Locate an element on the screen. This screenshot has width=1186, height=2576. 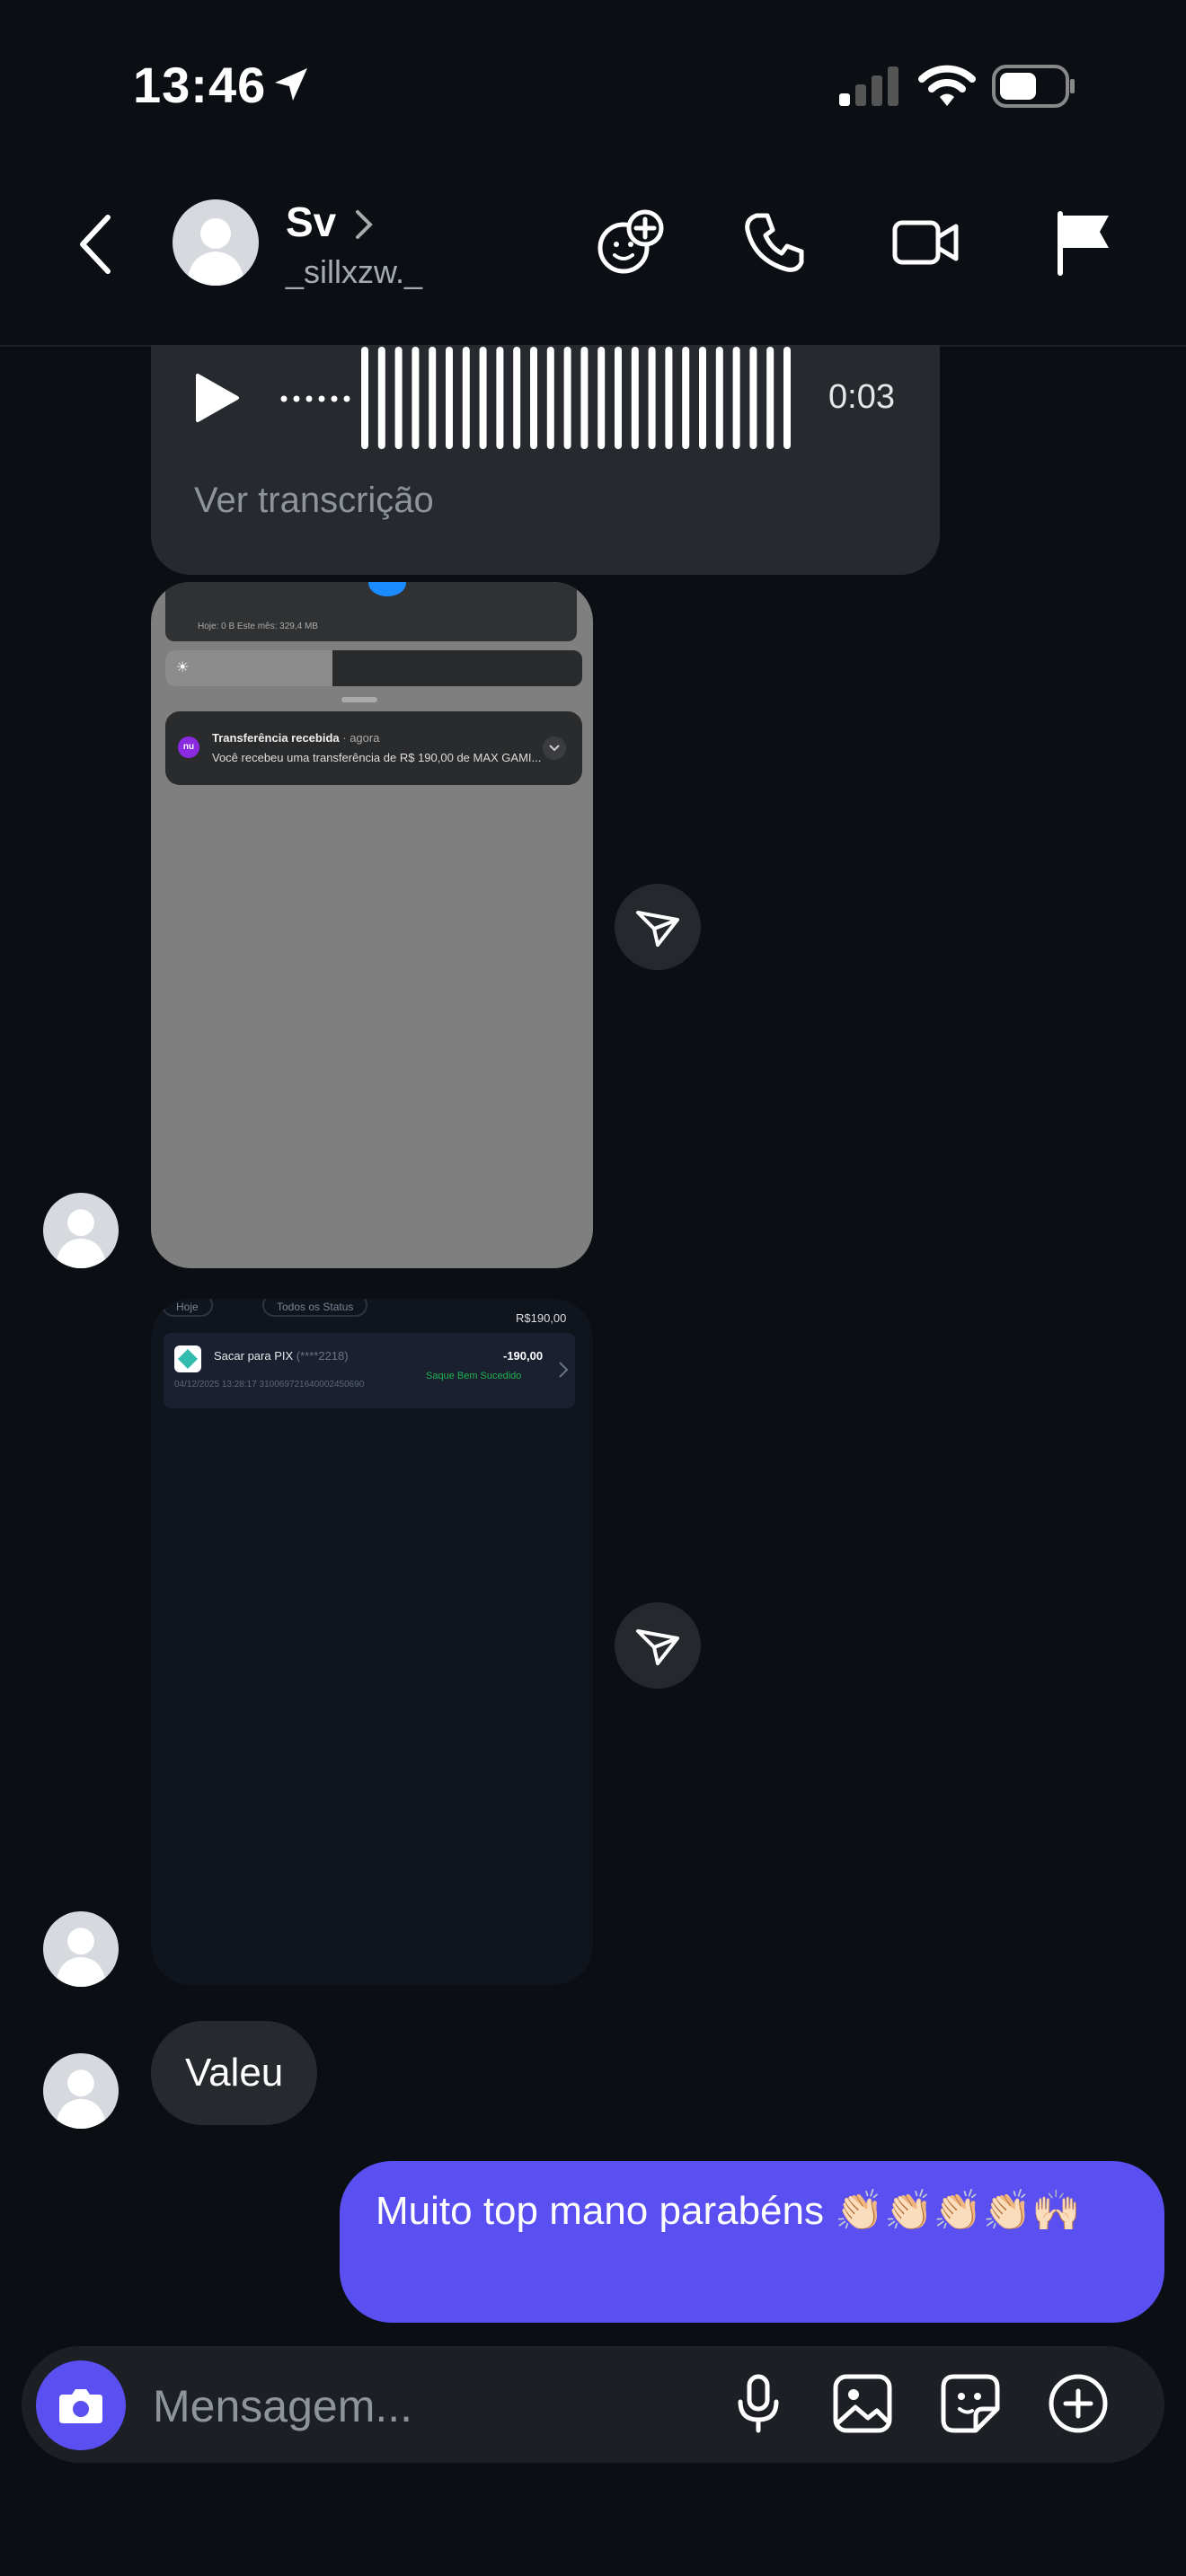
pix-logo-icon is located at coordinates (187, 1358).